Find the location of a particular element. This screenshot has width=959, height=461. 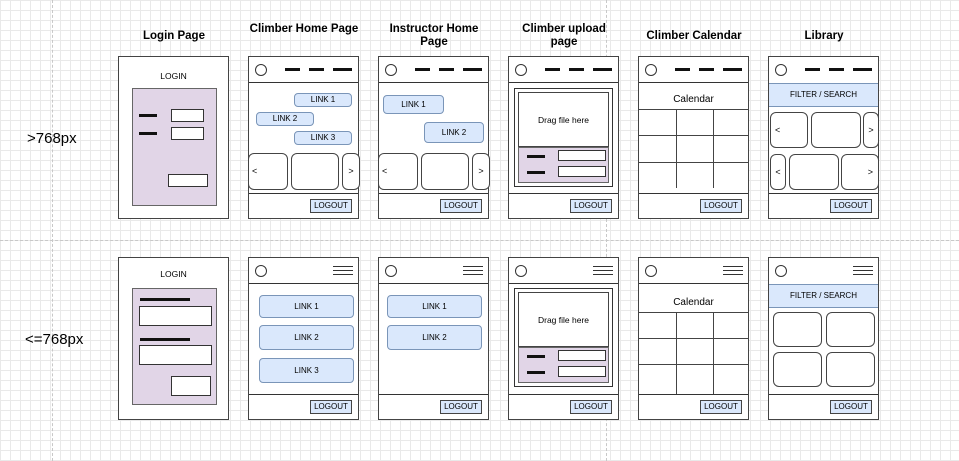

carousel-card is located at coordinates (315, 171).